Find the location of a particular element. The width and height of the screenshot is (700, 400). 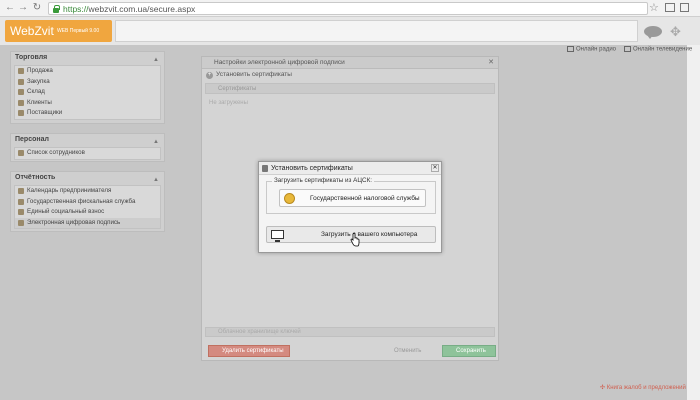

sidebar-item-purchase: Закупка is located at coordinates (87, 82).